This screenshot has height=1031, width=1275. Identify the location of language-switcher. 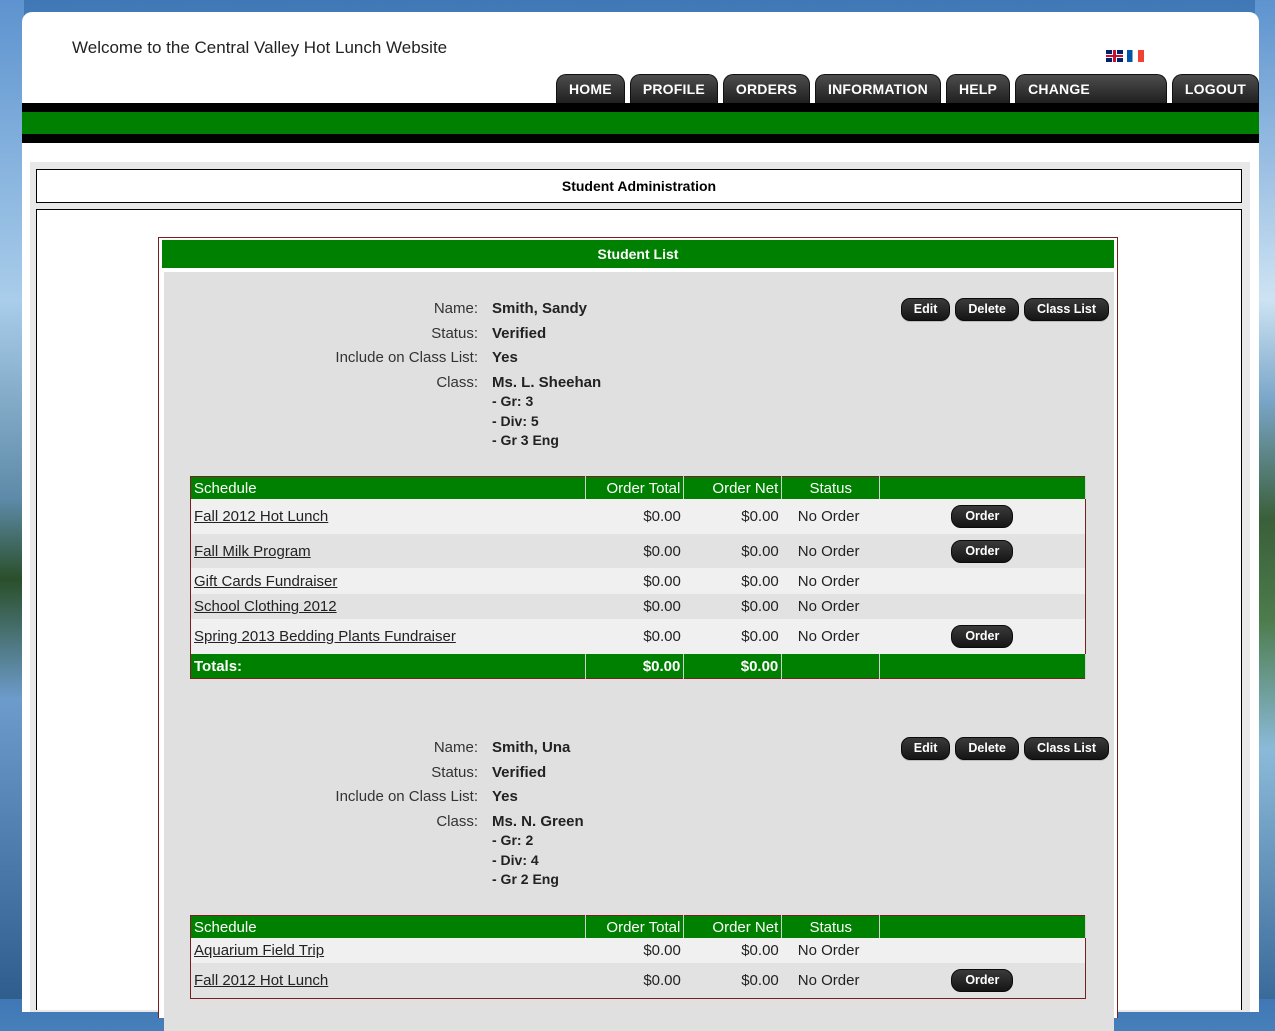
(1127, 54).